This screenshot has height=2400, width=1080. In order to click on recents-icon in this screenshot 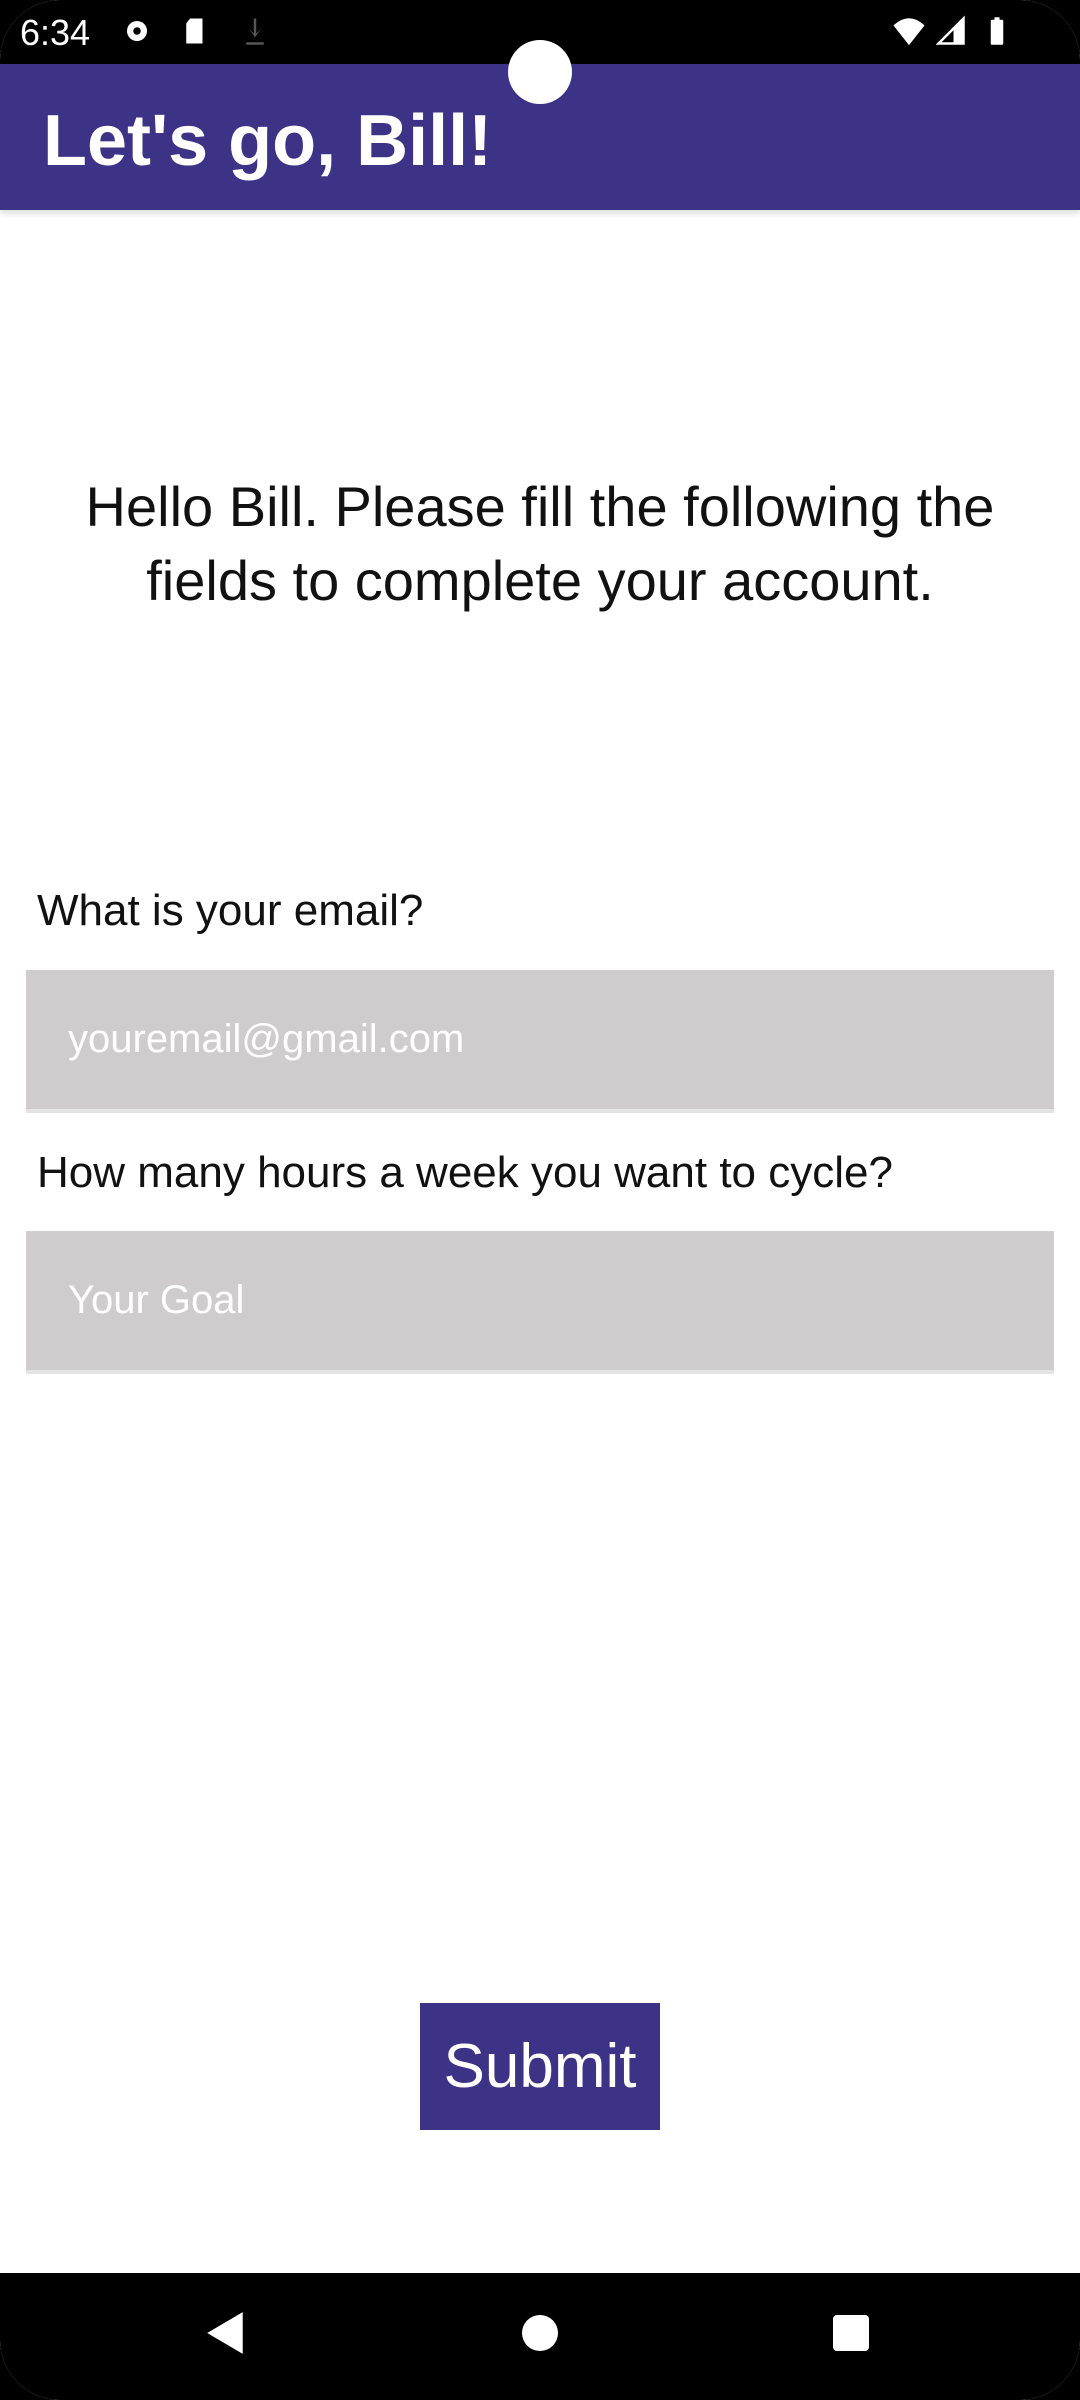, I will do `click(851, 2333)`.